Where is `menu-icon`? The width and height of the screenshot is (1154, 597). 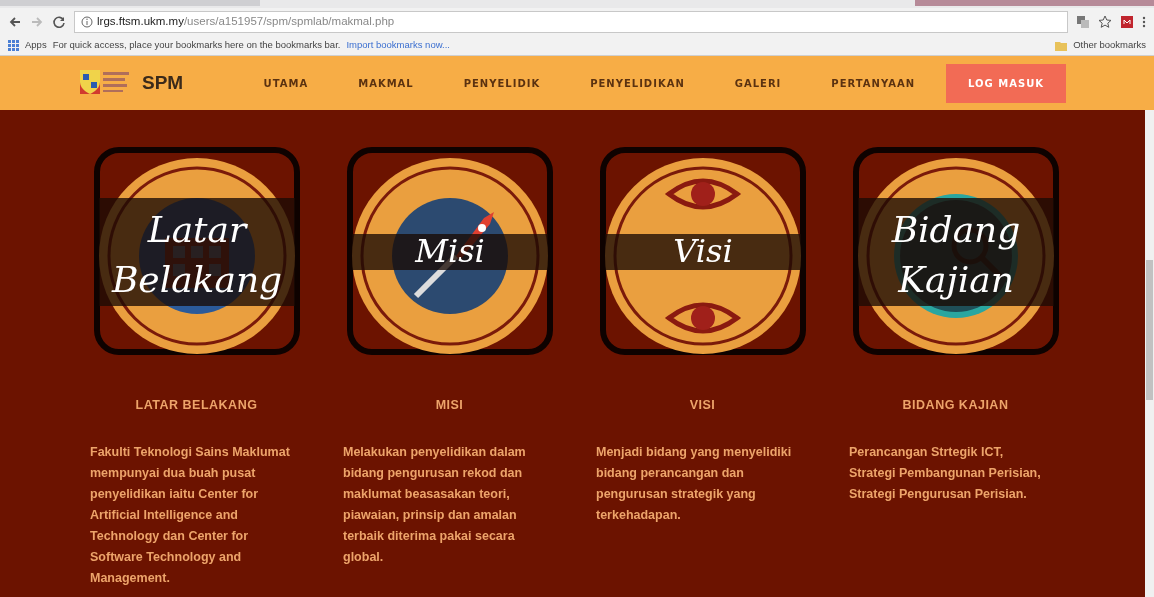 menu-icon is located at coordinates (1144, 22).